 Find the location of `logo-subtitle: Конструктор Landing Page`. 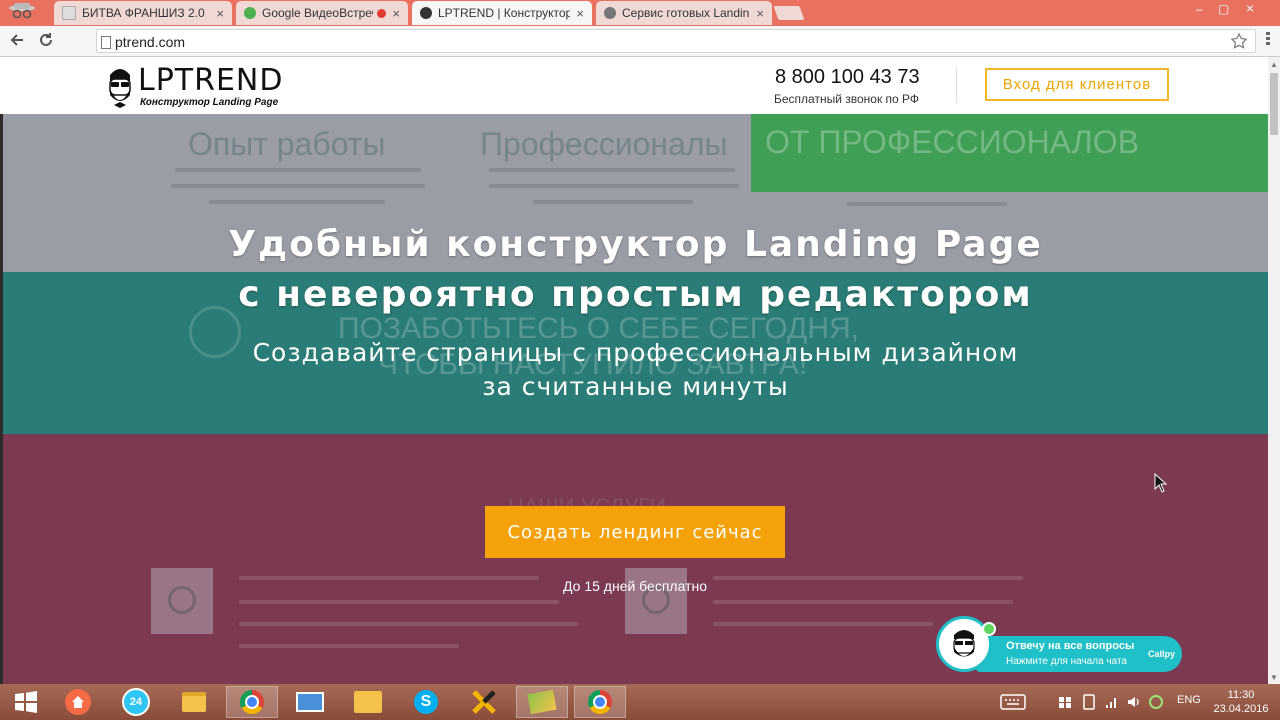

logo-subtitle: Конструктор Landing Page is located at coordinates (209, 102).